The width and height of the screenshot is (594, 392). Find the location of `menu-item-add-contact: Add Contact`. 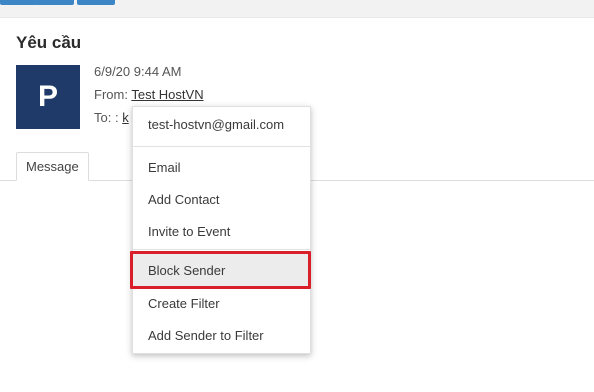

menu-item-add-contact: Add Contact is located at coordinates (221, 200).